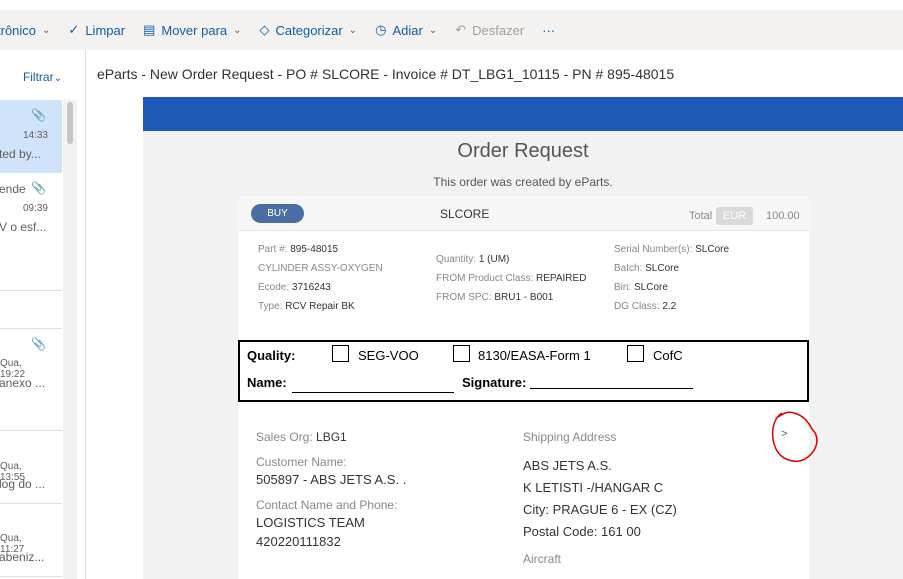 Image resolution: width=903 pixels, height=579 pixels. Describe the element at coordinates (461, 29) in the screenshot. I see `undo-icon: ↶` at that location.